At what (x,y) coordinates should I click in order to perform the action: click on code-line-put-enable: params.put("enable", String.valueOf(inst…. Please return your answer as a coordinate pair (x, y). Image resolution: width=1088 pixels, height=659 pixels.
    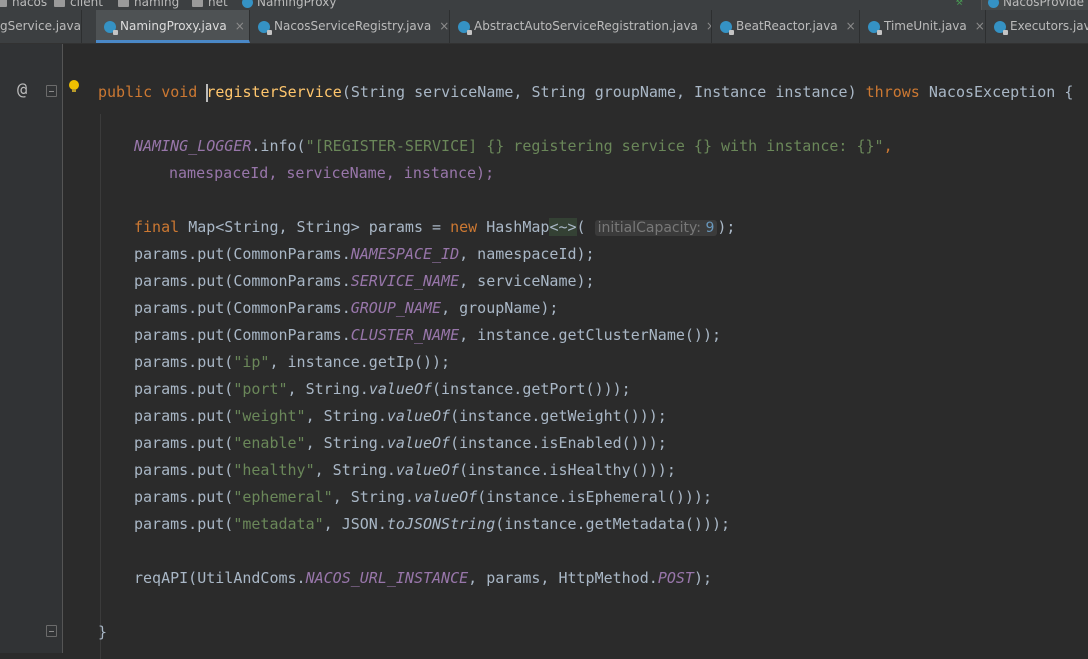
    Looking at the image, I should click on (400, 443).